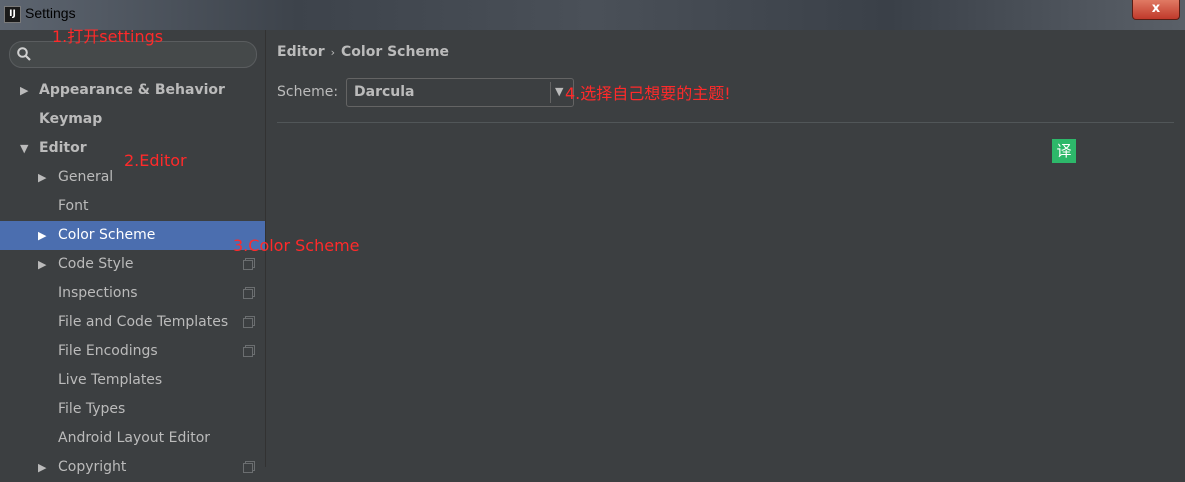 This screenshot has width=1185, height=482. I want to click on intellij-app-icon: IJ, so click(12, 14).